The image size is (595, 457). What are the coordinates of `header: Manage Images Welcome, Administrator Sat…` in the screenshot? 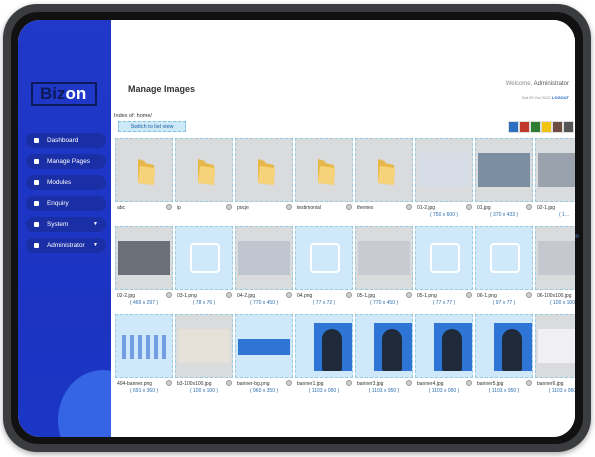 It's located at (343, 63).